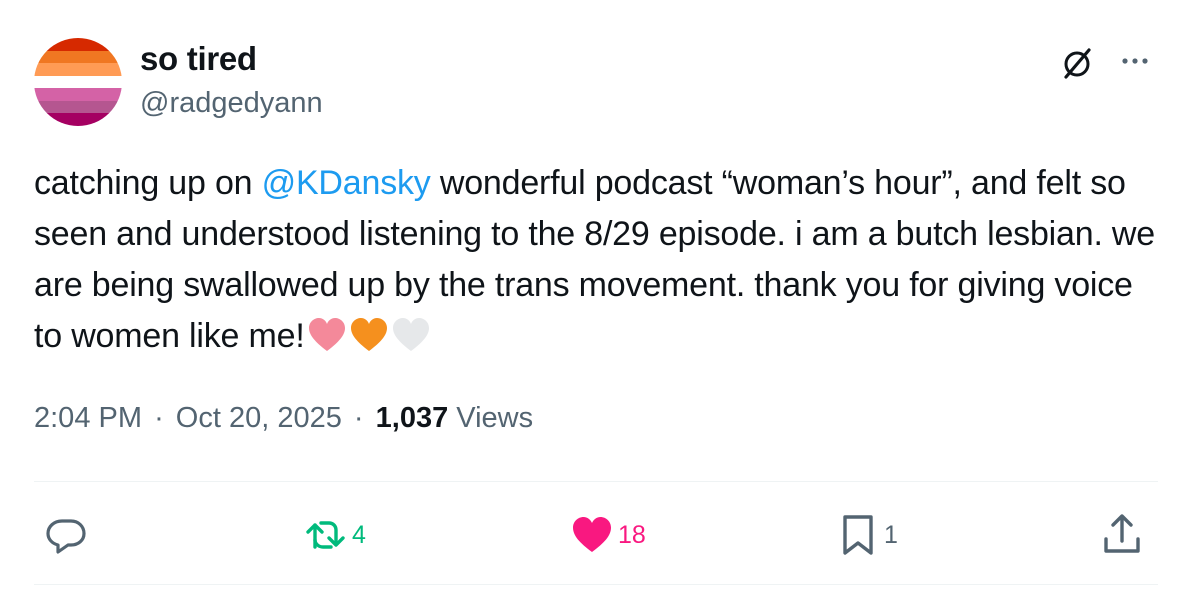 The width and height of the screenshot is (1186, 590). I want to click on share-button, so click(1122, 535).